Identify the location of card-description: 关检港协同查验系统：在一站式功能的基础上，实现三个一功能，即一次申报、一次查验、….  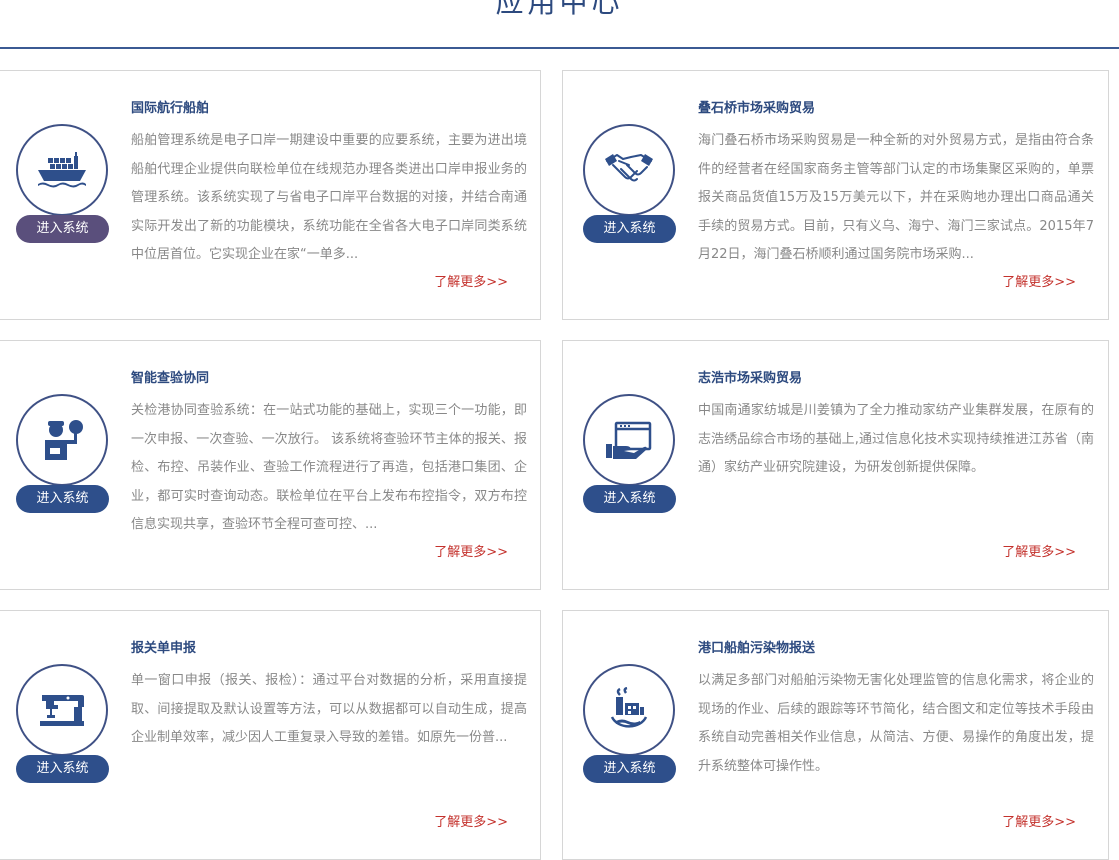
(329, 468).